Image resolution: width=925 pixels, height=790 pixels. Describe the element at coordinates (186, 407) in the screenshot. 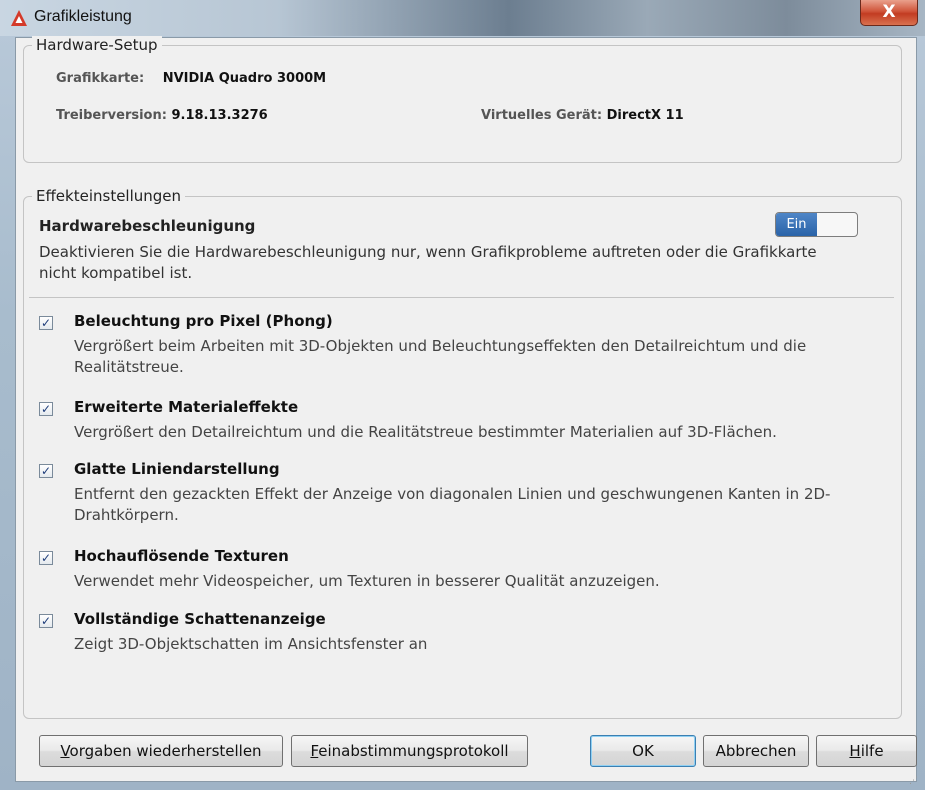

I see `option-title: Erweiterte Materialeffekte` at that location.